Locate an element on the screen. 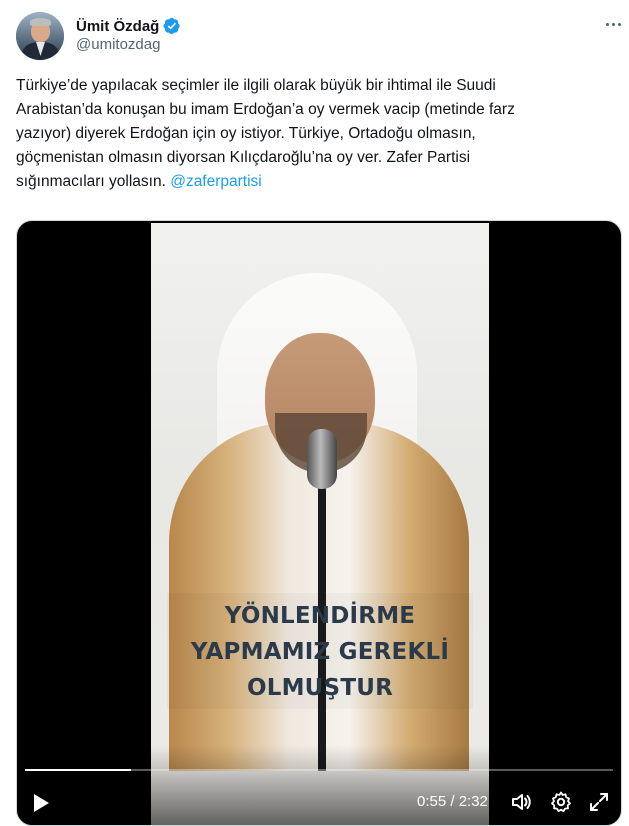 This screenshot has width=629, height=826. more-button is located at coordinates (613, 24).